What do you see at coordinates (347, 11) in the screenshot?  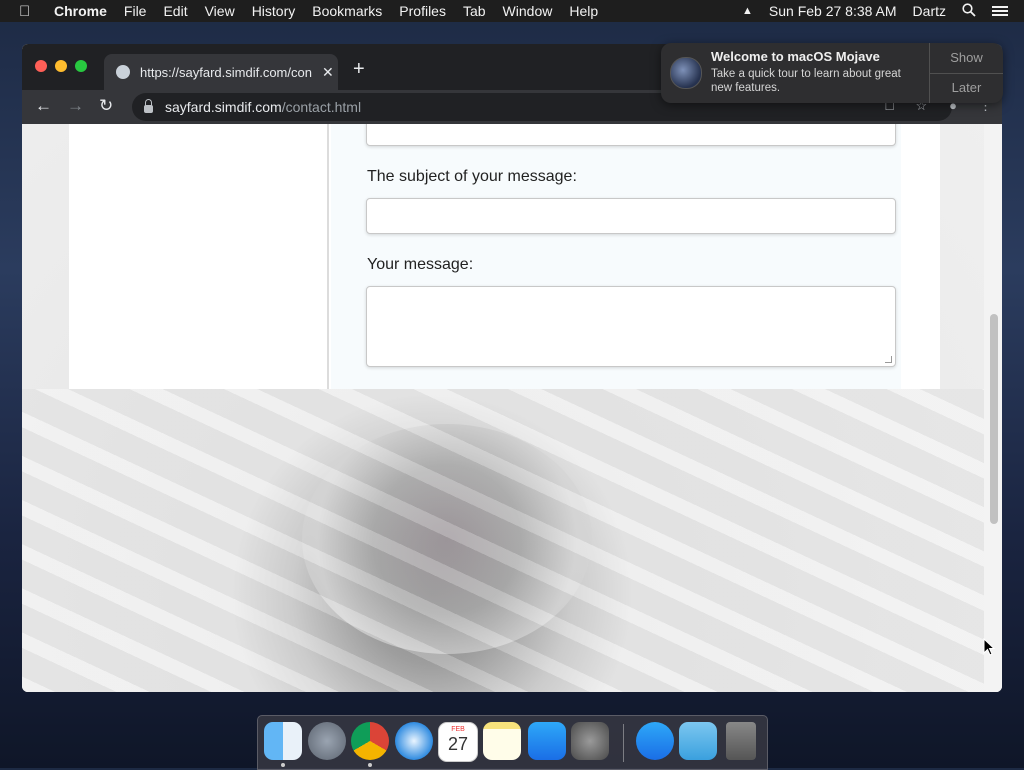 I see `menu-bookmarks: Bookmarks` at bounding box center [347, 11].